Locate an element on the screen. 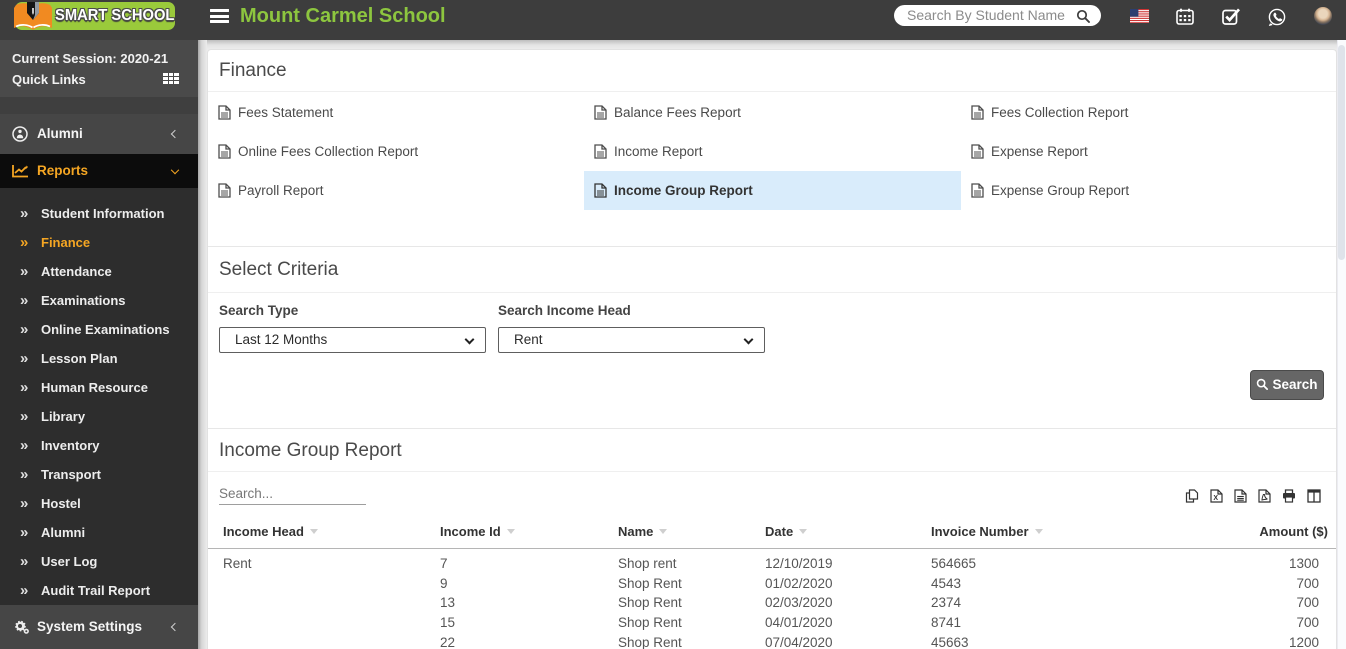 This screenshot has height=649, width=1346. svg-text: X is located at coordinates (1215, 498).